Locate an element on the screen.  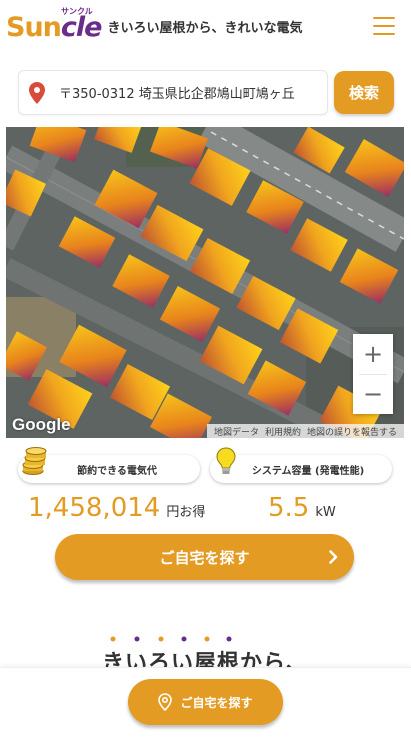
zoom-out-button: − is located at coordinates (373, 394).